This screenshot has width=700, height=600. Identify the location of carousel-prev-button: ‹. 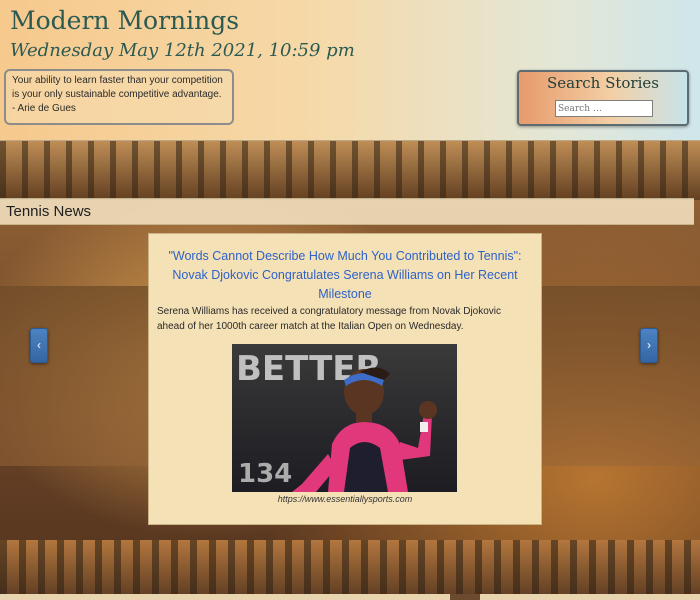
(39, 345).